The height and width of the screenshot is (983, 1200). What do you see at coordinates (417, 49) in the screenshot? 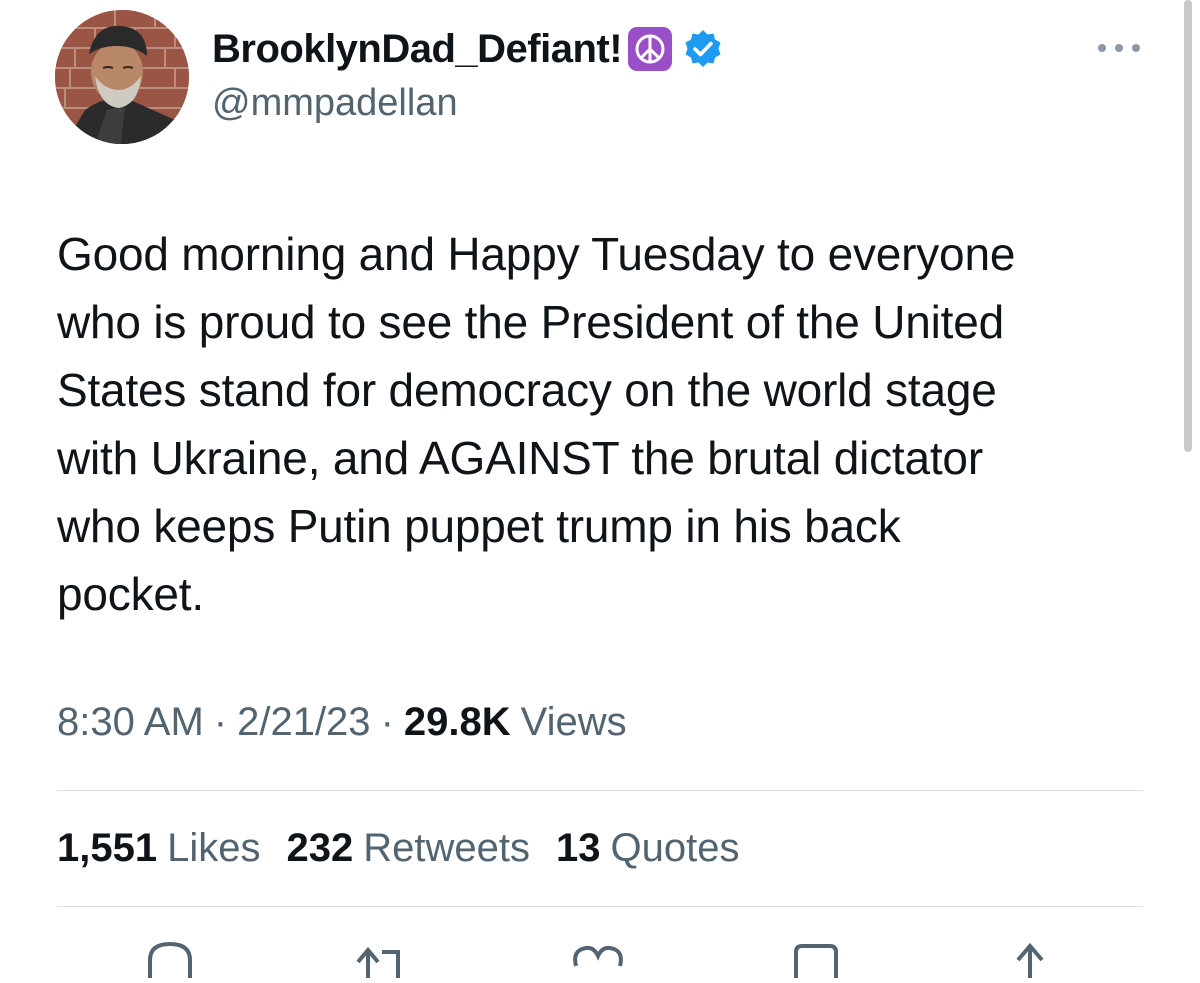
I see `display-name: BrooklynDad_Defiant!` at bounding box center [417, 49].